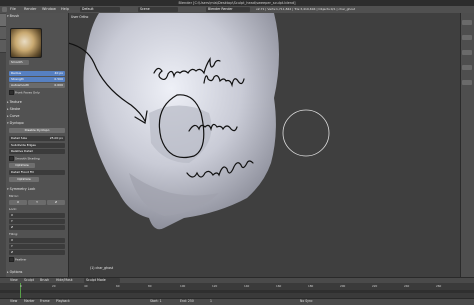 The height and width of the screenshot is (305, 474). Describe the element at coordinates (36, 109) in the screenshot. I see `stroke-panel-header: Stroke` at that location.